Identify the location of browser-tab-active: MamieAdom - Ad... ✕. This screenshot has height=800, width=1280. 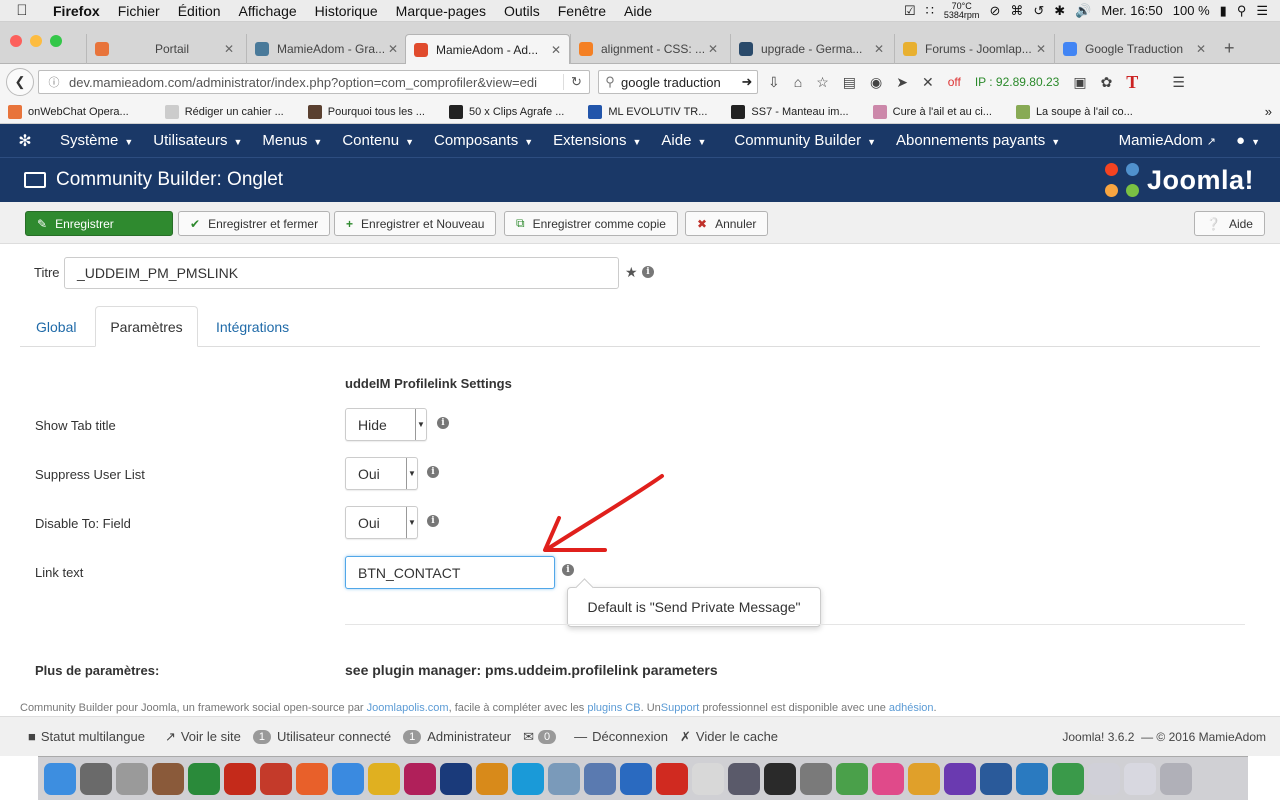
(487, 49).